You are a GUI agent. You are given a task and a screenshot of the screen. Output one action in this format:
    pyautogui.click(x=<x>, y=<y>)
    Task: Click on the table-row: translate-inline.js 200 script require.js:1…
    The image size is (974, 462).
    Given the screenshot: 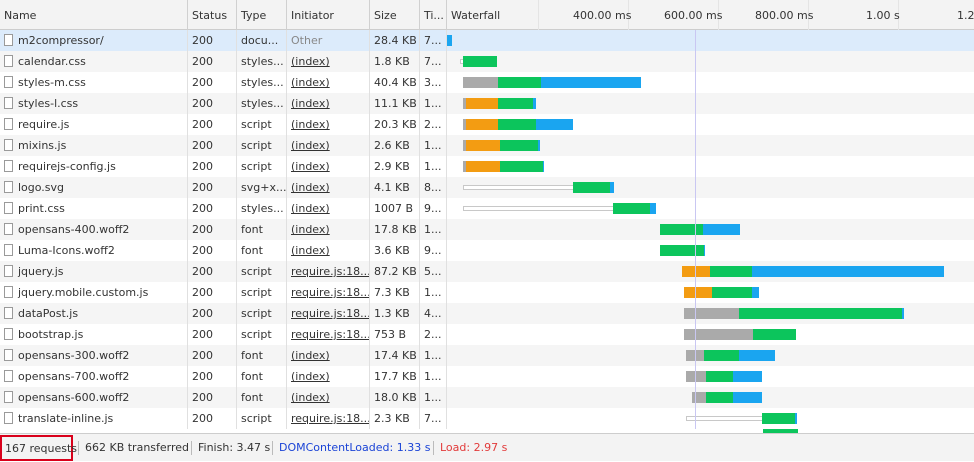 What is the action you would take?
    pyautogui.click(x=487, y=418)
    